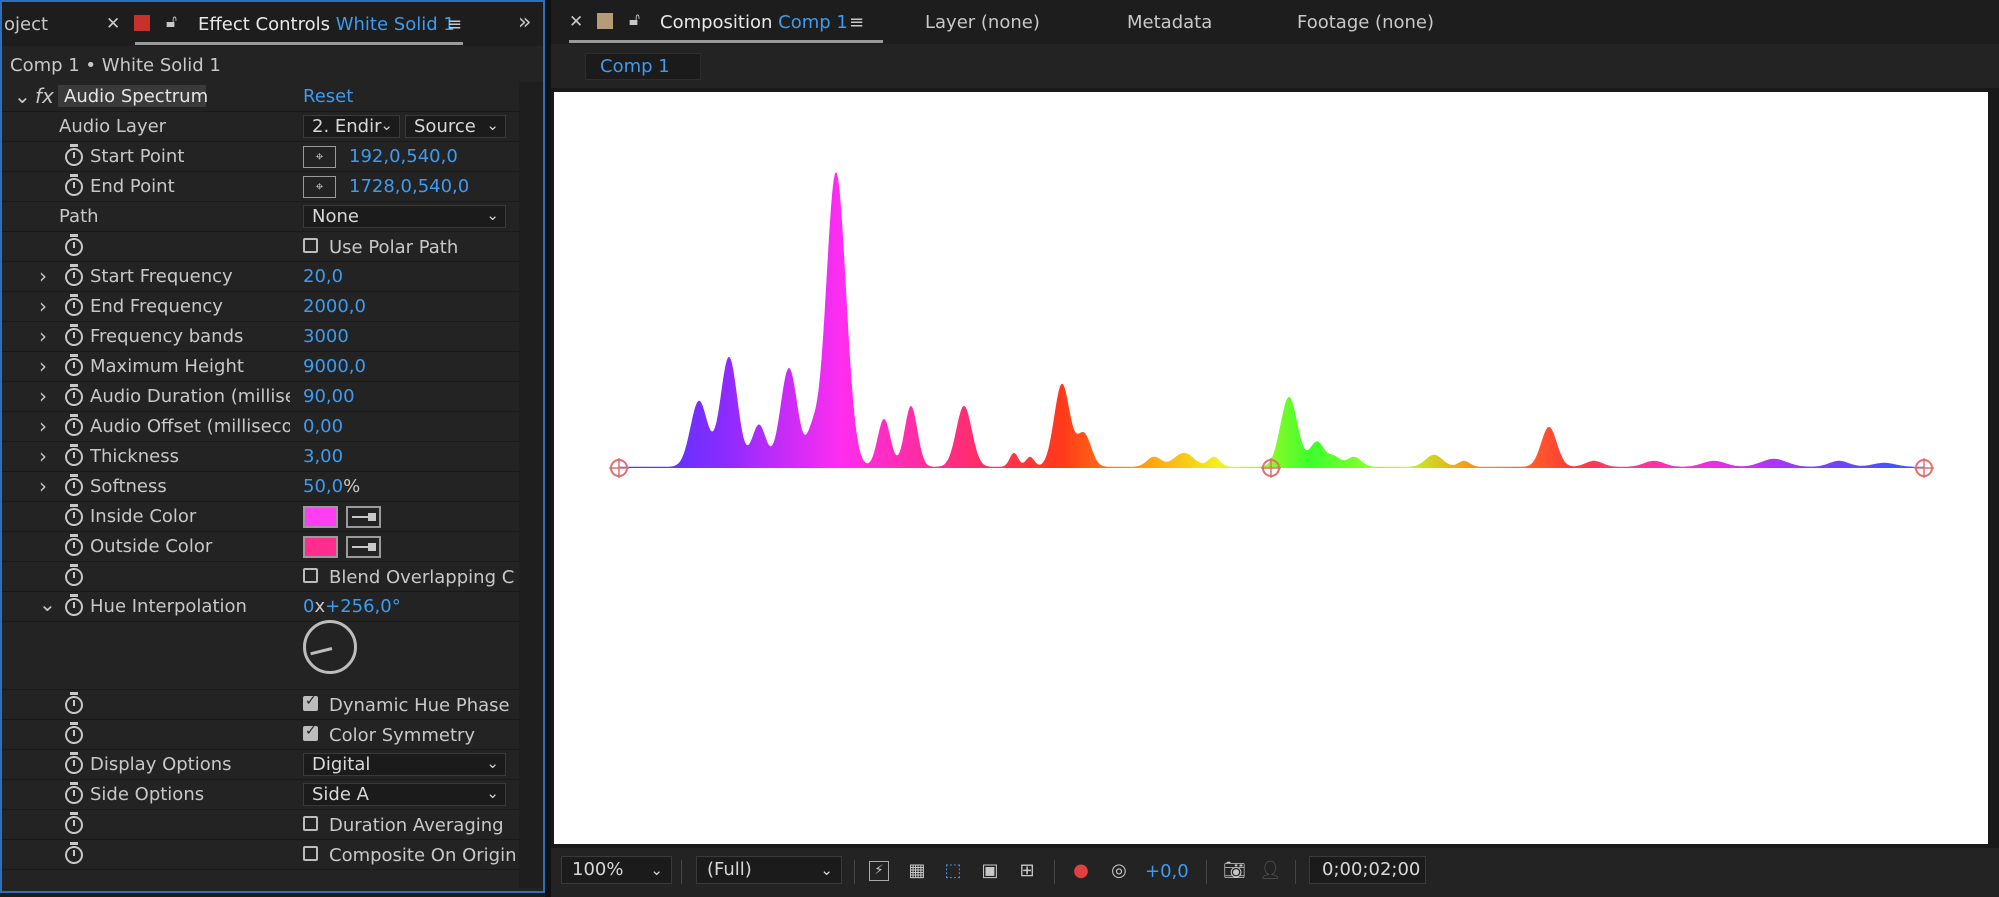 The image size is (1999, 897). What do you see at coordinates (351, 126) in the screenshot?
I see `audio-layer-dropdown: 2. Endir ⌄` at bounding box center [351, 126].